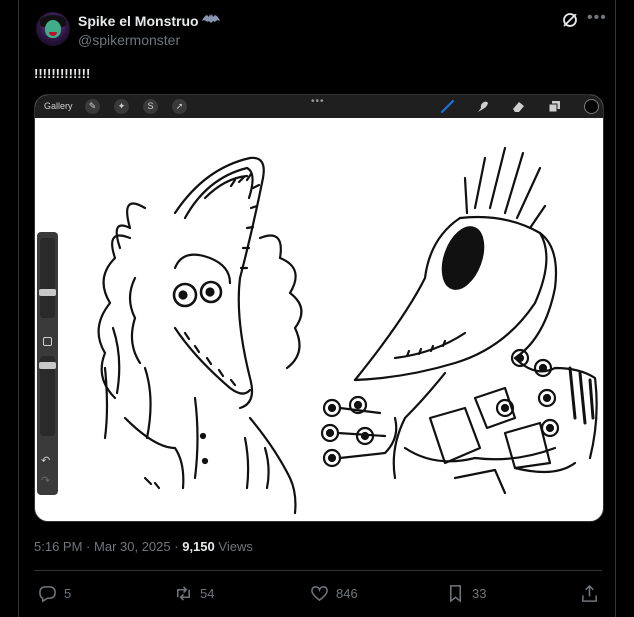  What do you see at coordinates (447, 106) in the screenshot?
I see `brush-icon` at bounding box center [447, 106].